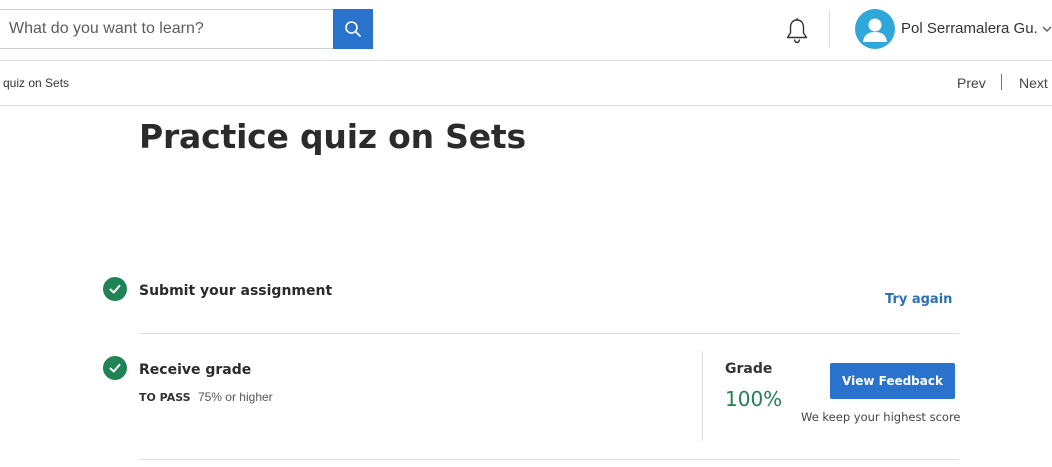 The height and width of the screenshot is (467, 1052). I want to click on search-input, so click(167, 29).